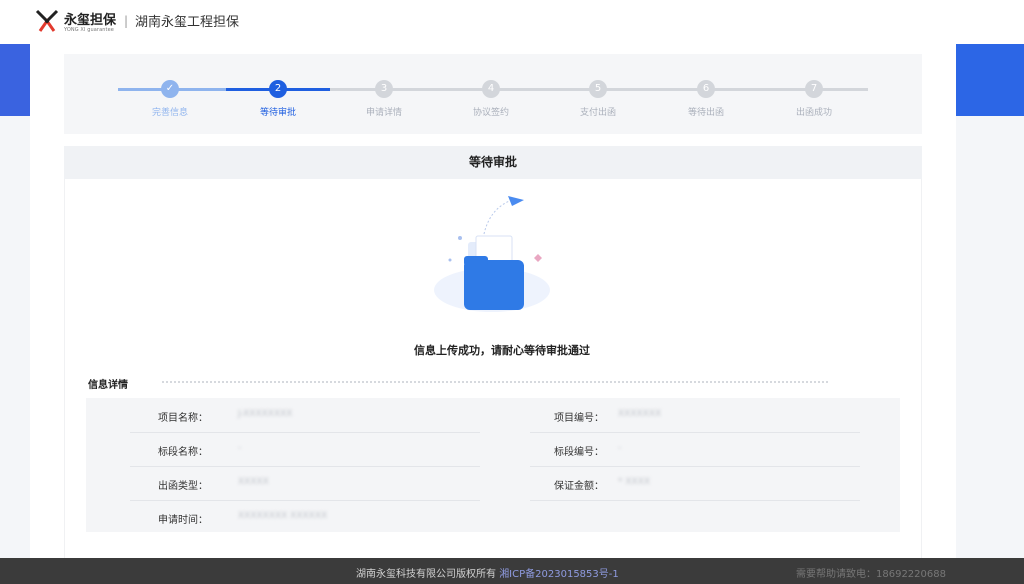 The width and height of the screenshot is (1024, 584). I want to click on logo-icon, so click(47, 20).